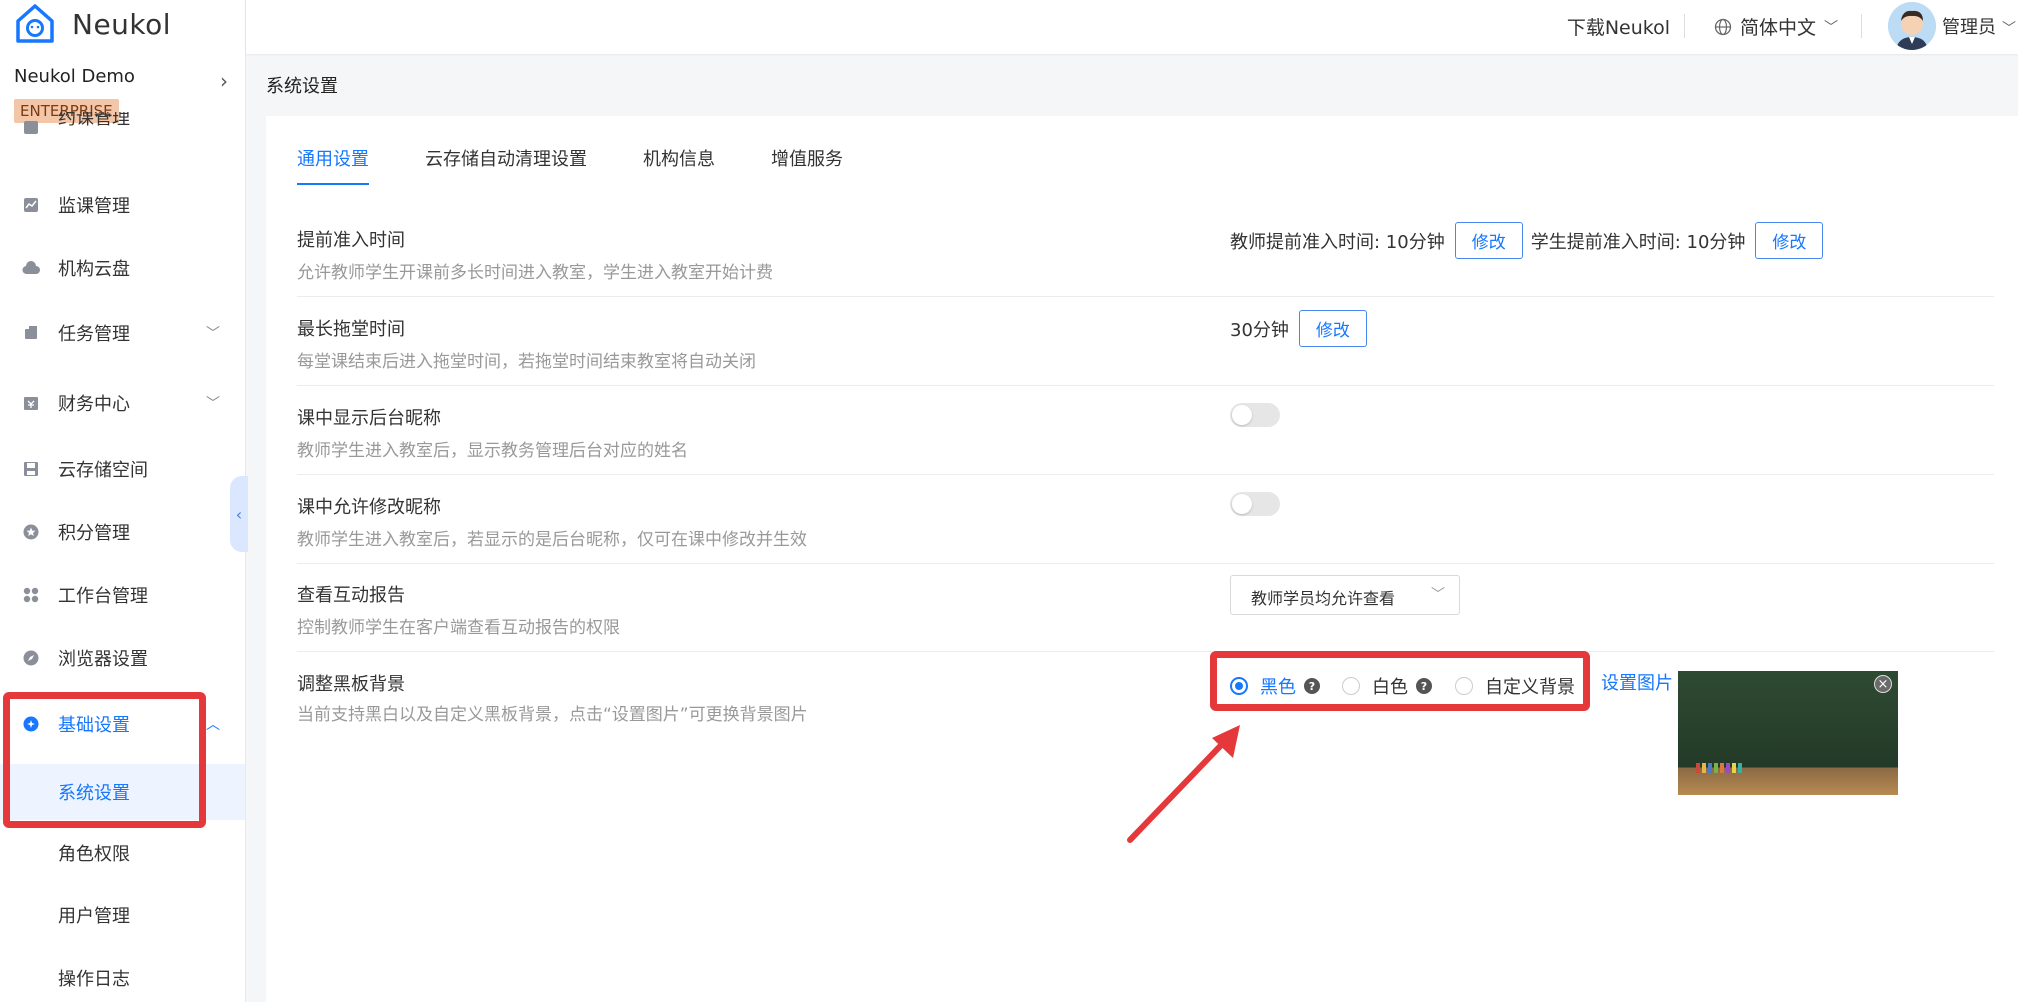 This screenshot has height=1002, width=2018. I want to click on edit-max-overtime-button: 修改, so click(1332, 328).